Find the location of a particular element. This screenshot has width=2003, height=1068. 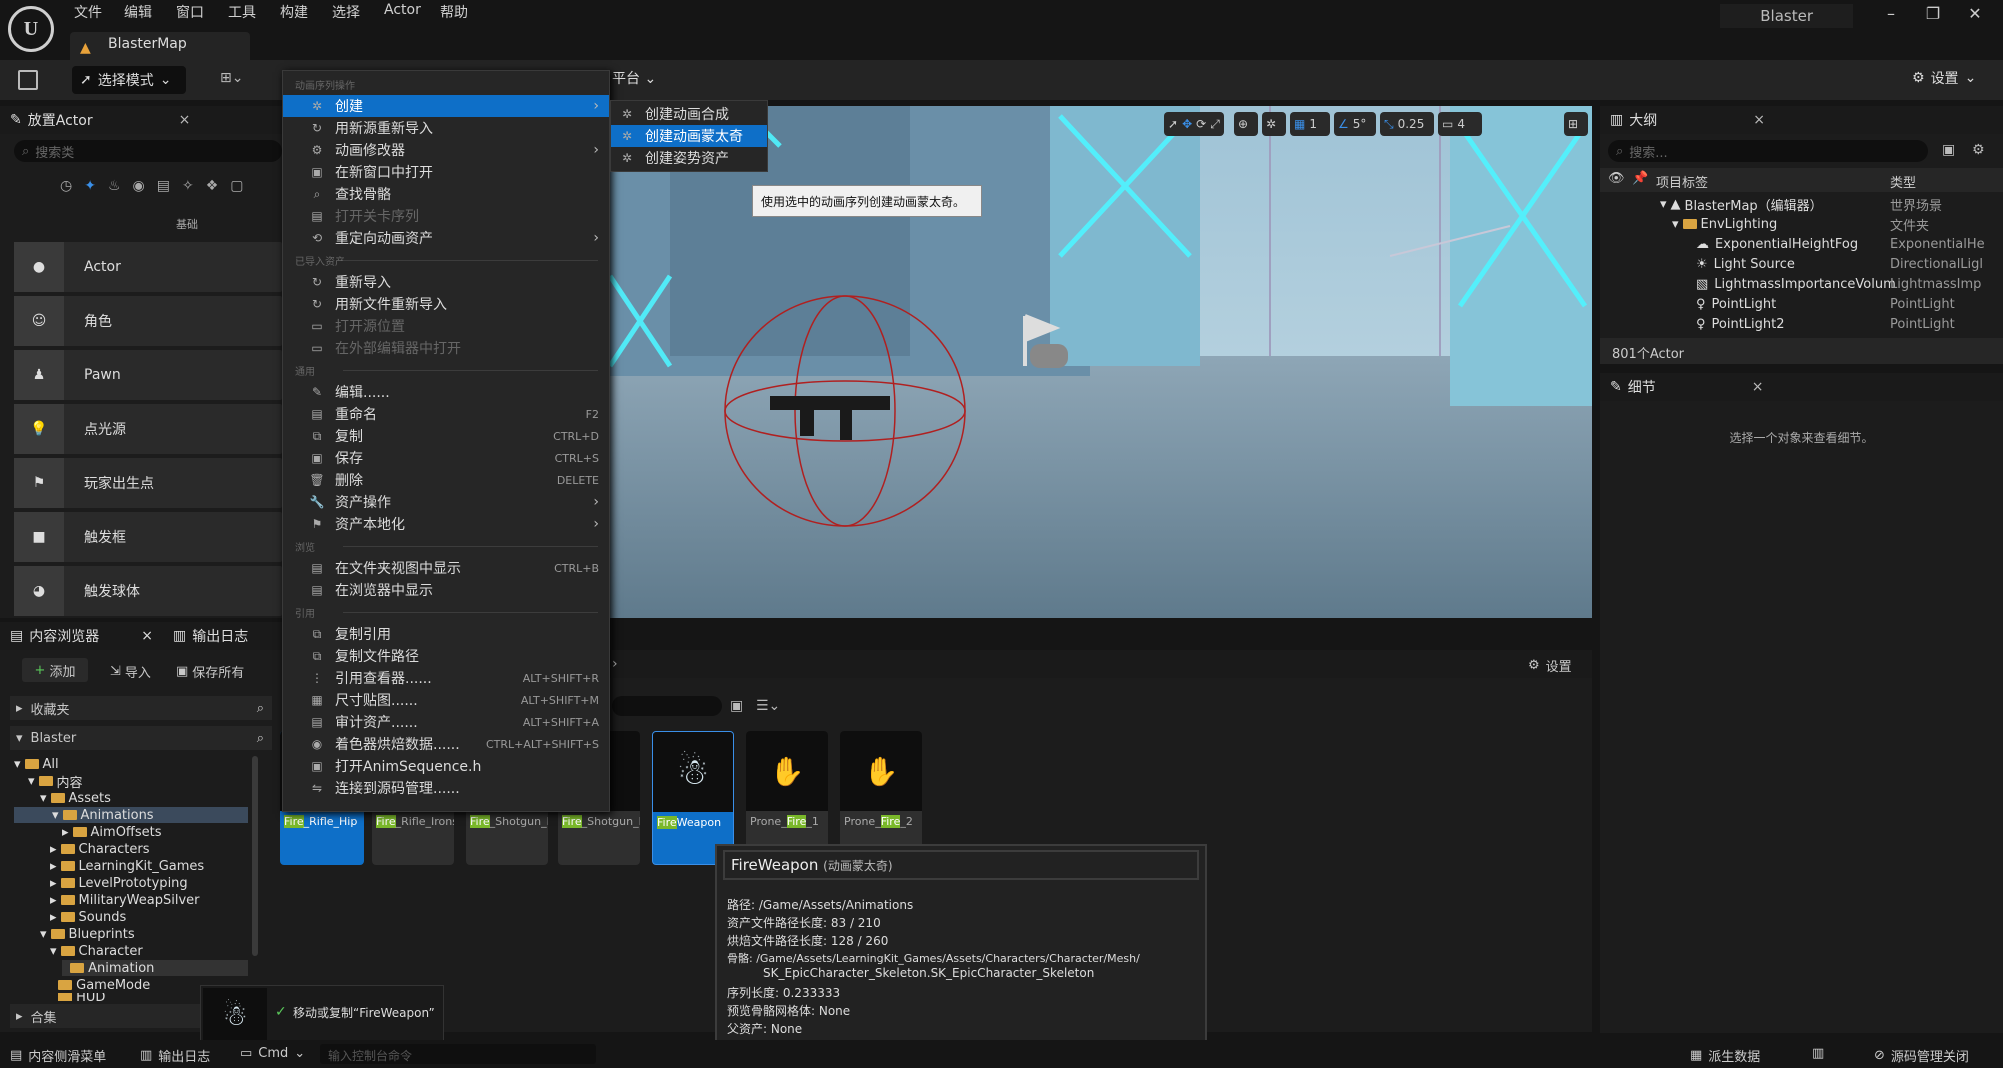

actor-item-character: ☺ 角色 is located at coordinates (148, 321).